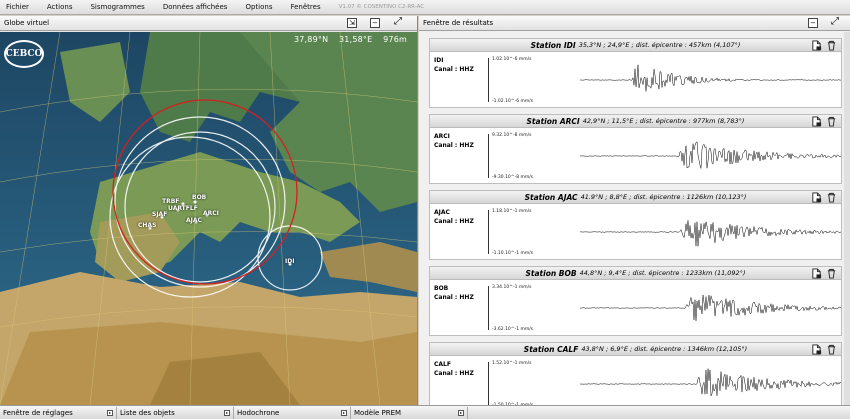 Image resolution: width=850 pixels, height=419 pixels. Describe the element at coordinates (292, 412) in the screenshot. I see `tab-hodochrone: Hodochrone ▸` at that location.